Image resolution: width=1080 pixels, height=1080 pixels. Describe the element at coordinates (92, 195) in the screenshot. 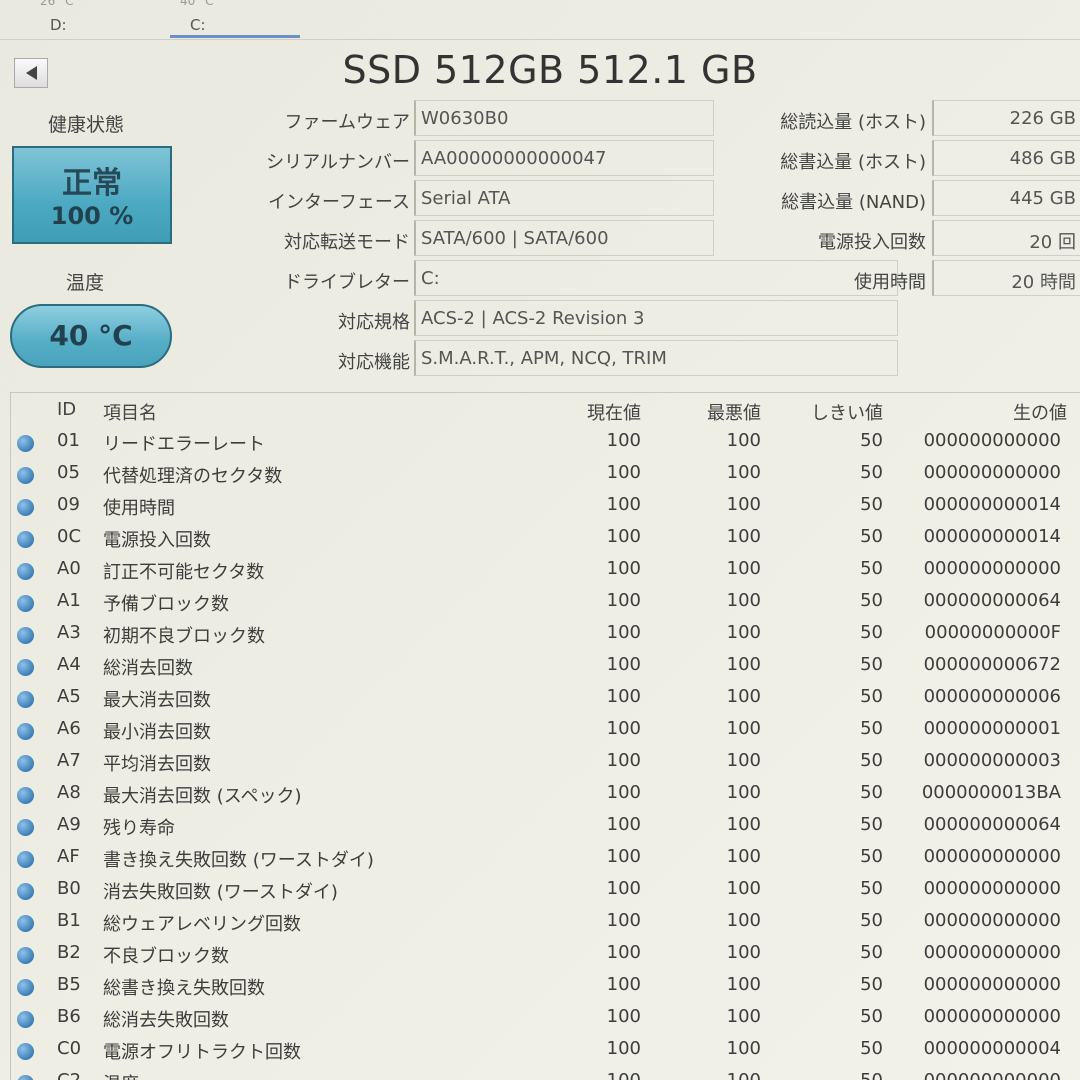

I see `health-status-box: 正常 100 %` at that location.